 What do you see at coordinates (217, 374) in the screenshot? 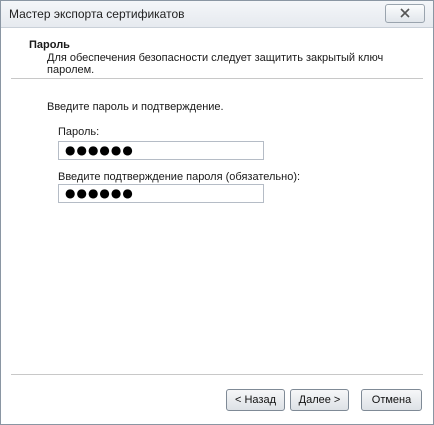
I see `footer-divider` at bounding box center [217, 374].